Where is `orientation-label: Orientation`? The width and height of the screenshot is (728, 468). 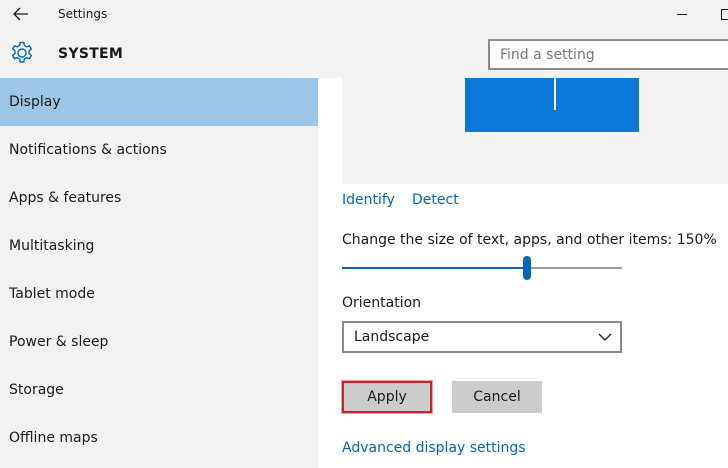
orientation-label: Orientation is located at coordinates (382, 303).